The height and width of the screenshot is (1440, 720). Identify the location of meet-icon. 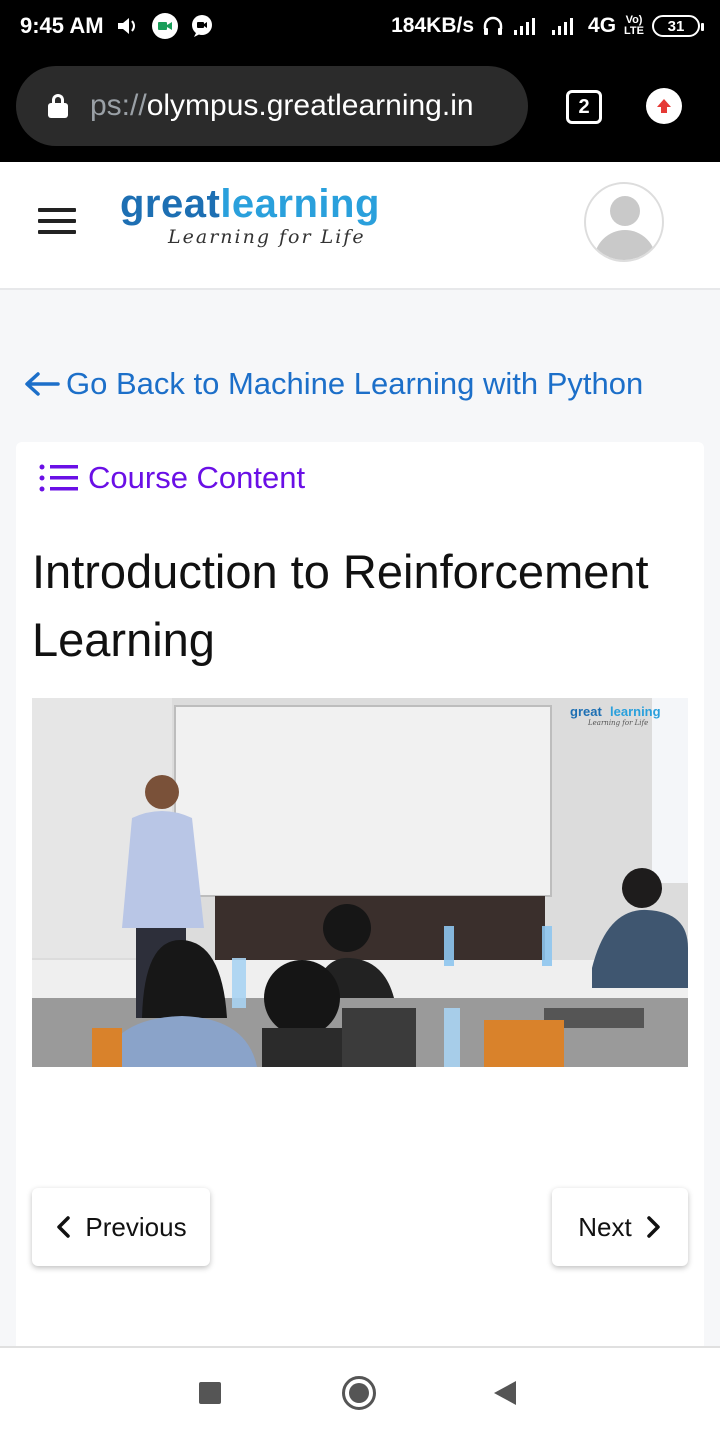
(164, 26).